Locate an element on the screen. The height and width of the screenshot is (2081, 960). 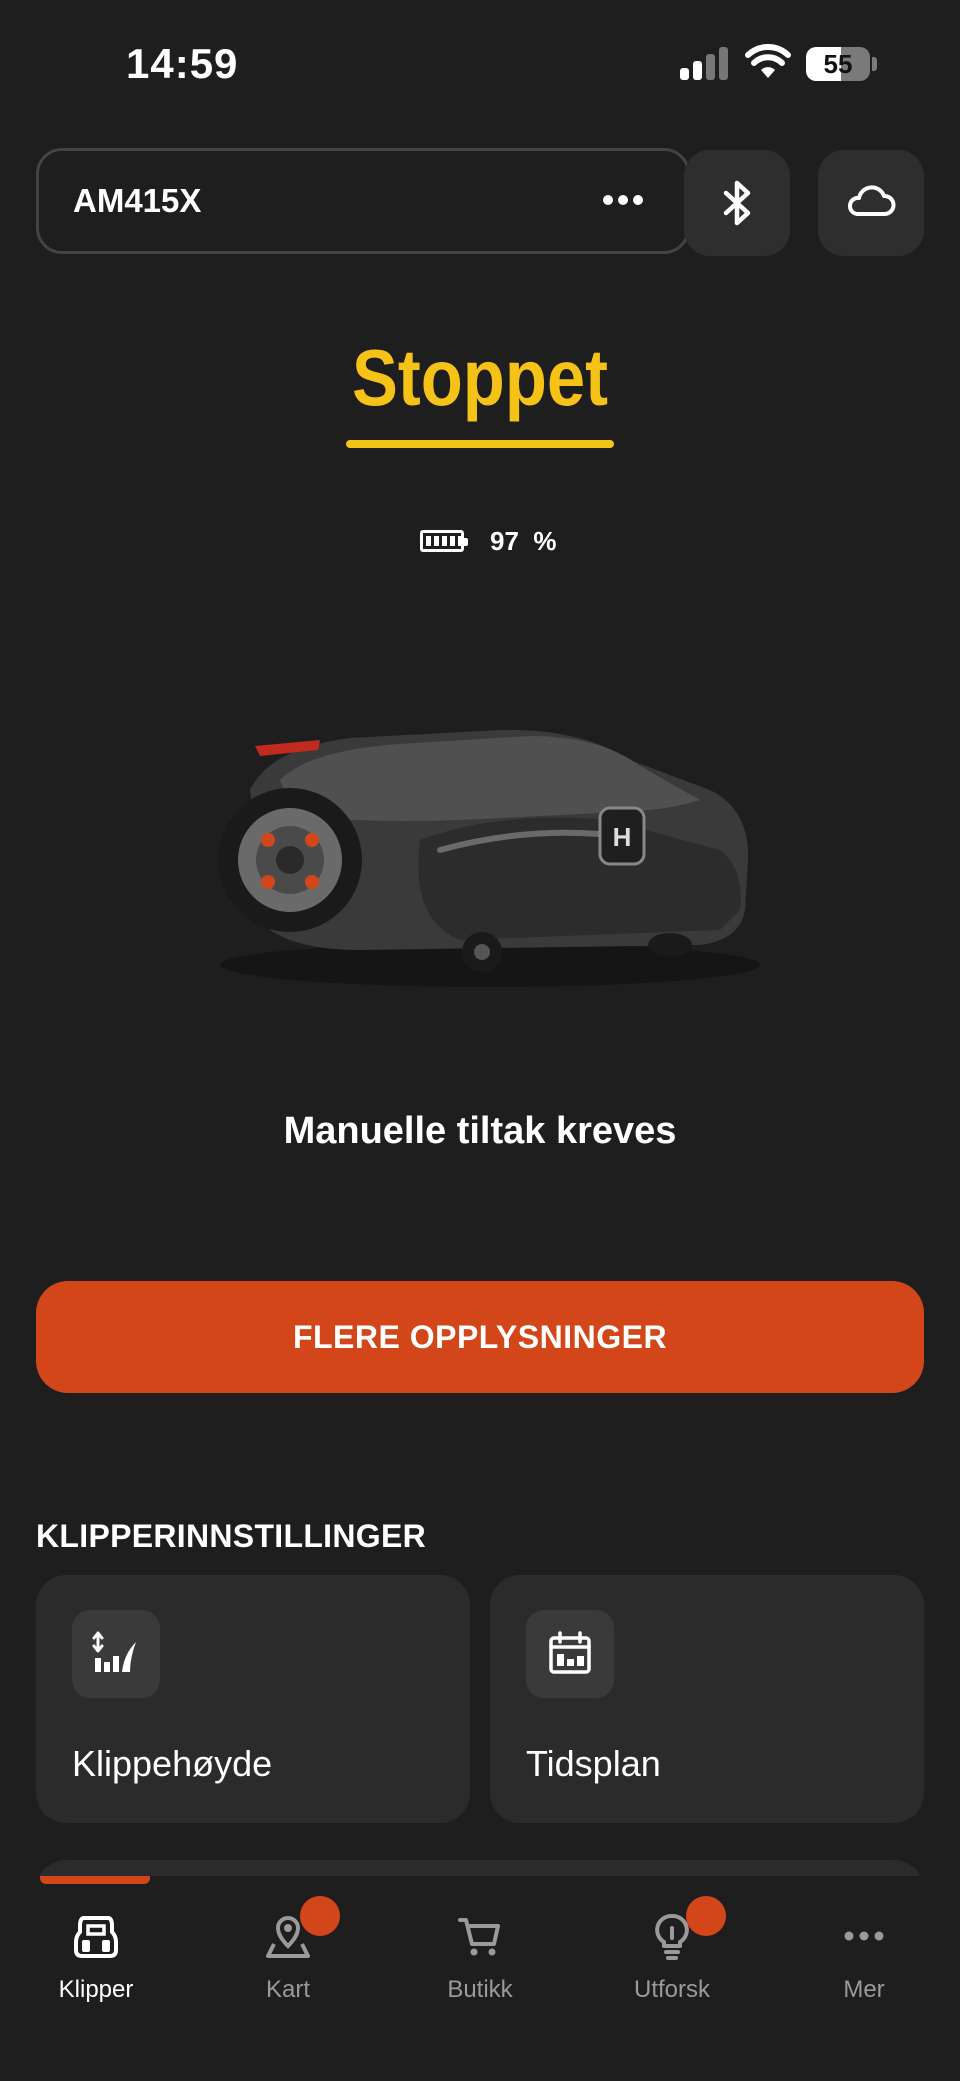
schedule-icon-box is located at coordinates (570, 1654).